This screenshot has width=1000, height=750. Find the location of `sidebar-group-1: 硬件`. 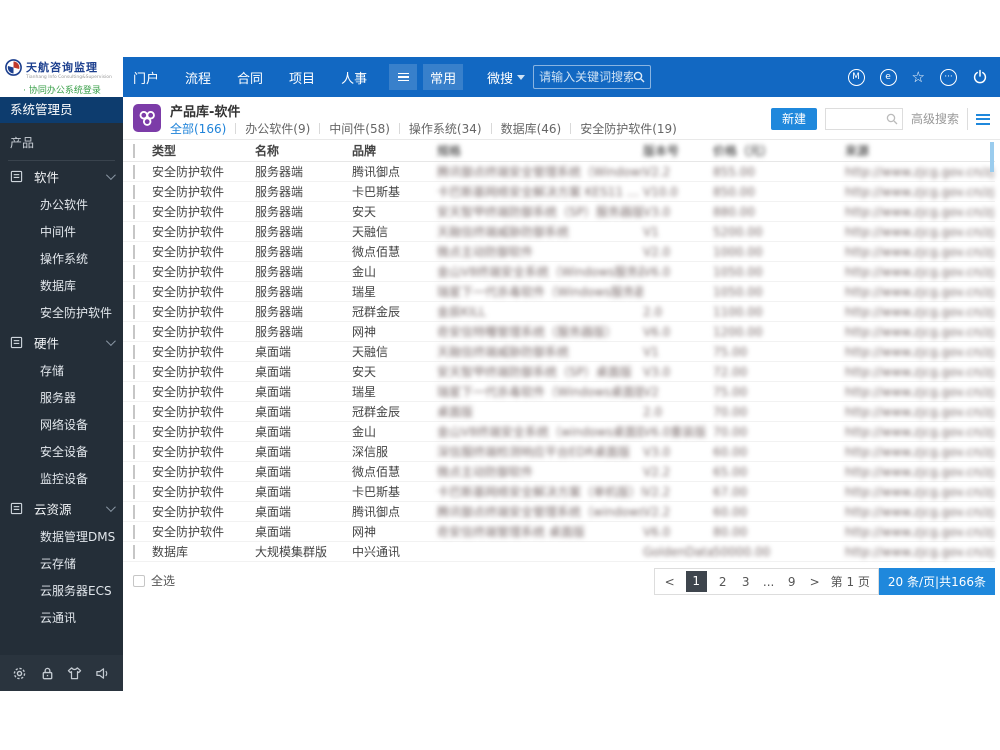

sidebar-group-1: 硬件 is located at coordinates (61, 342).